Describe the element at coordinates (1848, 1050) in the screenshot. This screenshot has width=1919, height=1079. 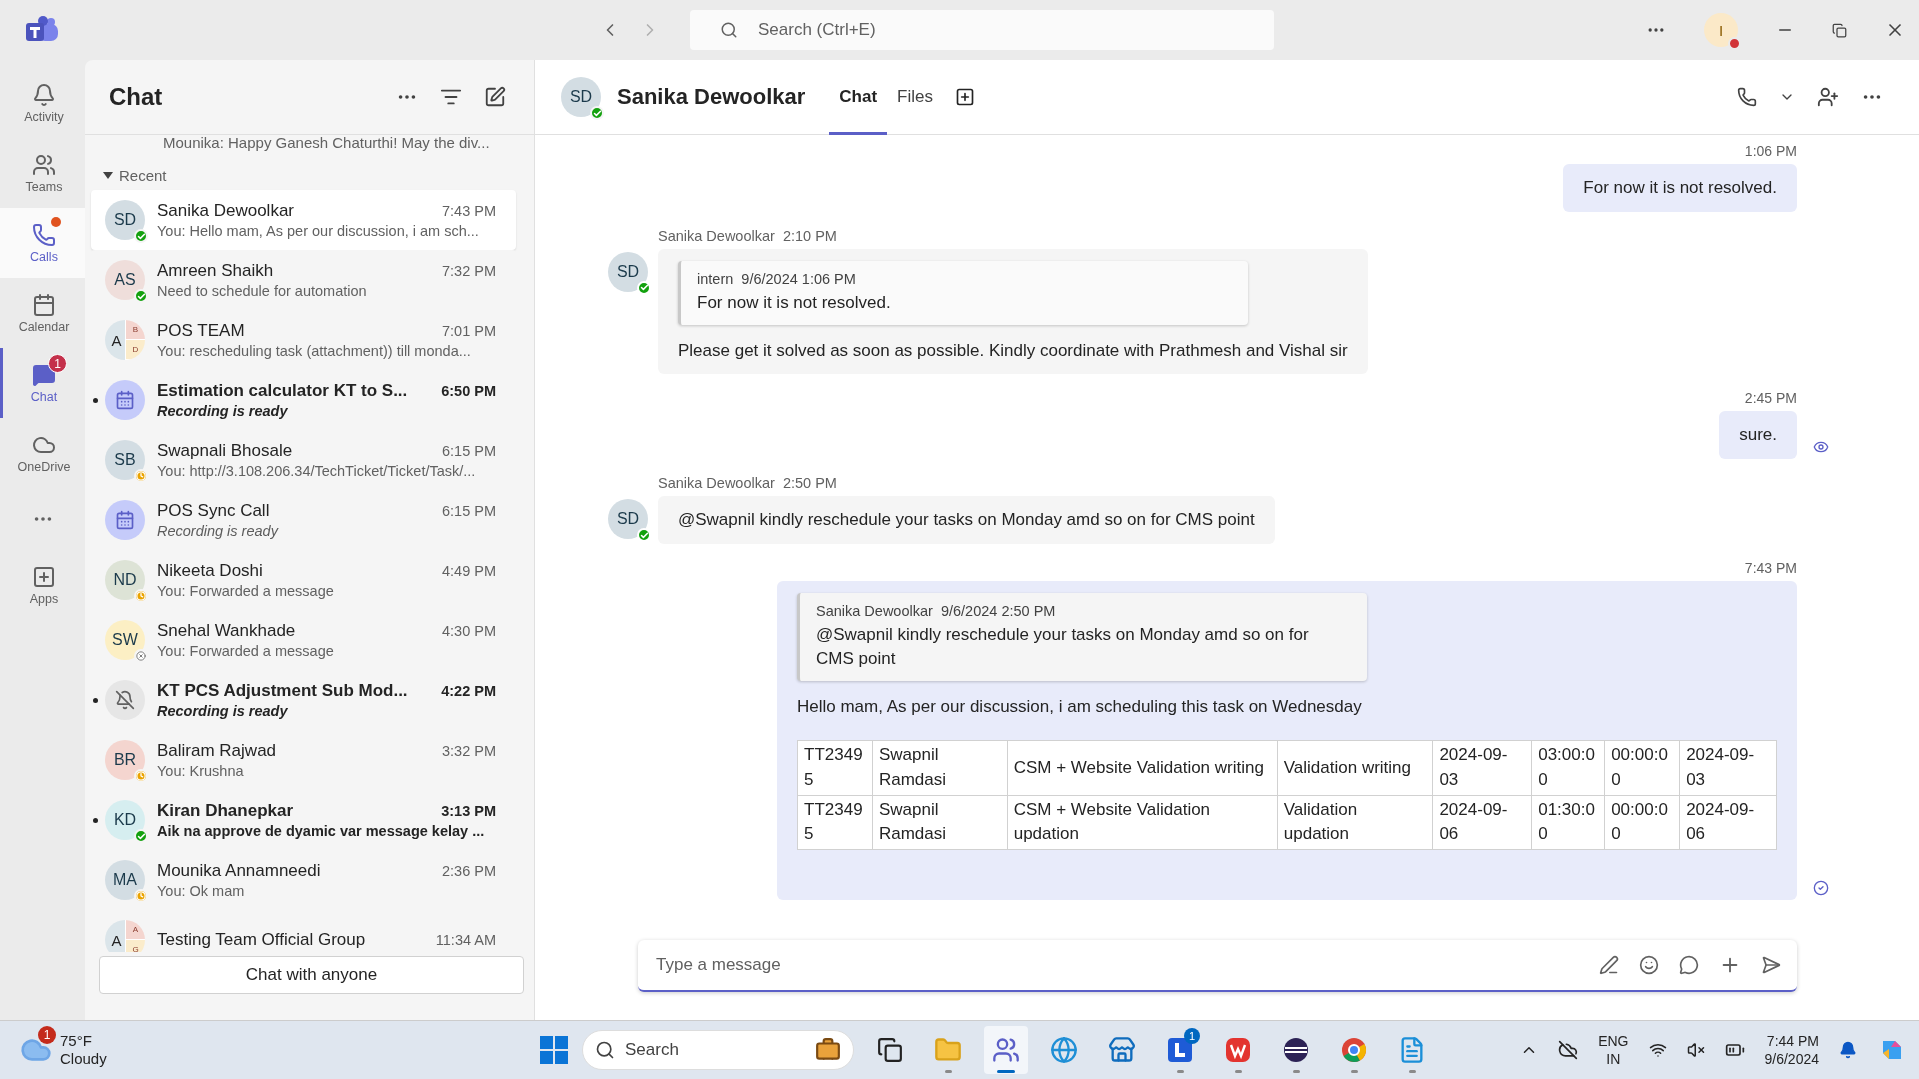
I see `notifications-icon` at that location.